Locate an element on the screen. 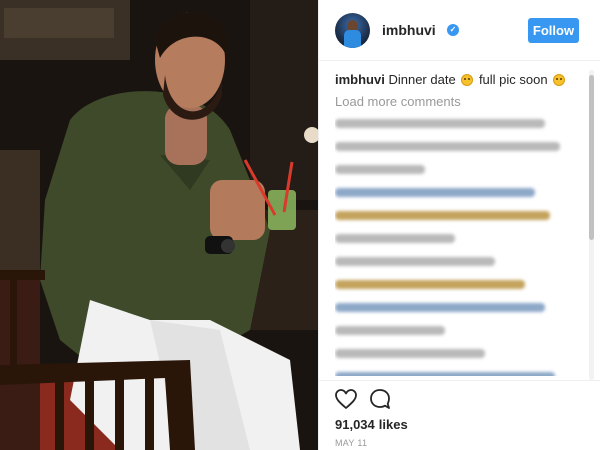  scrollbar-thumb is located at coordinates (591, 157).